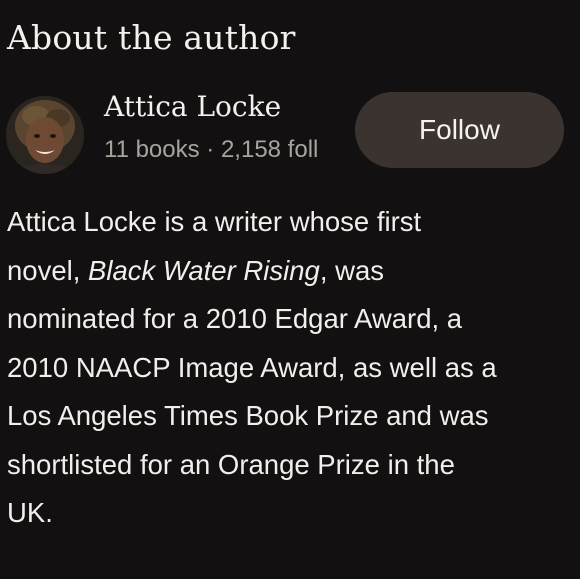  What do you see at coordinates (231, 464) in the screenshot?
I see `bio-line: shortlisted for an Orange Prize in the` at bounding box center [231, 464].